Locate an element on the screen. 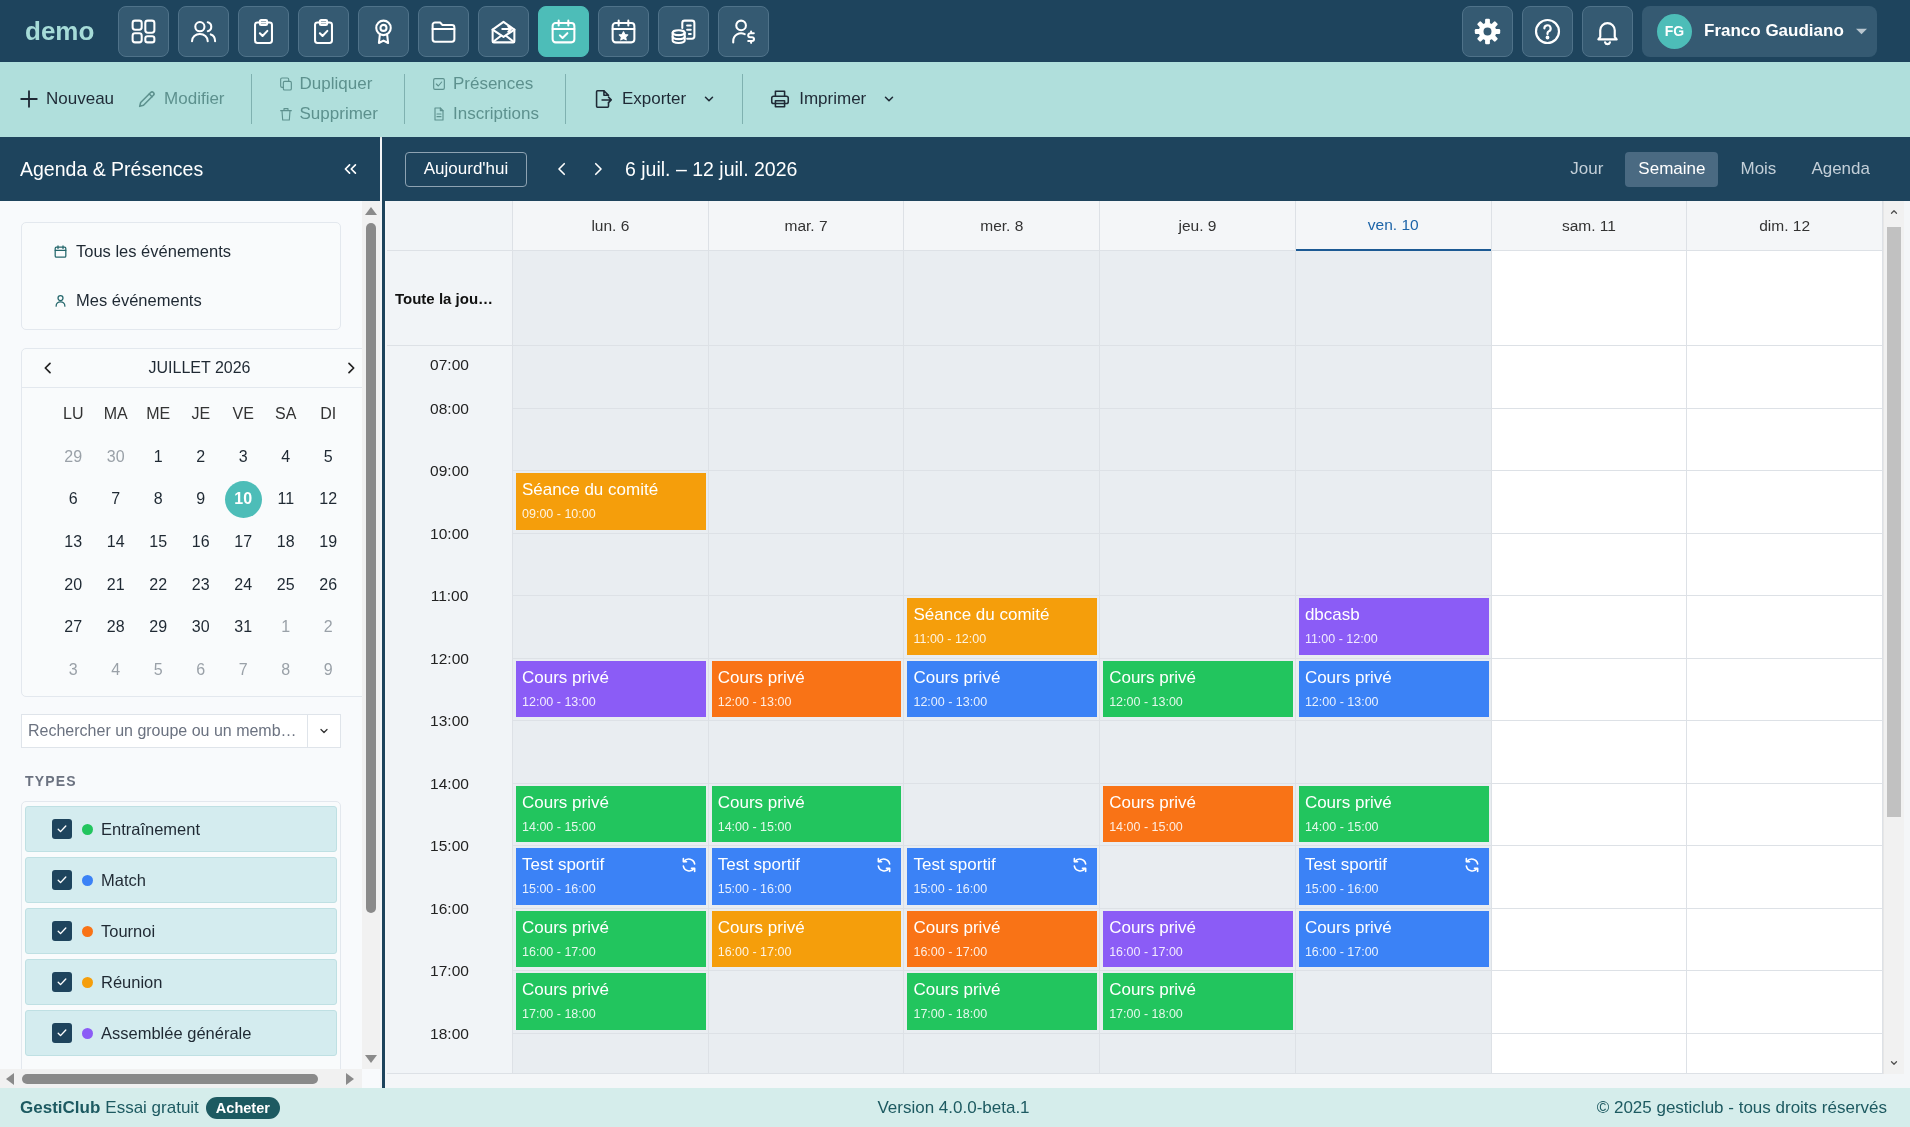 The height and width of the screenshot is (1127, 1910). help-button is located at coordinates (1547, 31).